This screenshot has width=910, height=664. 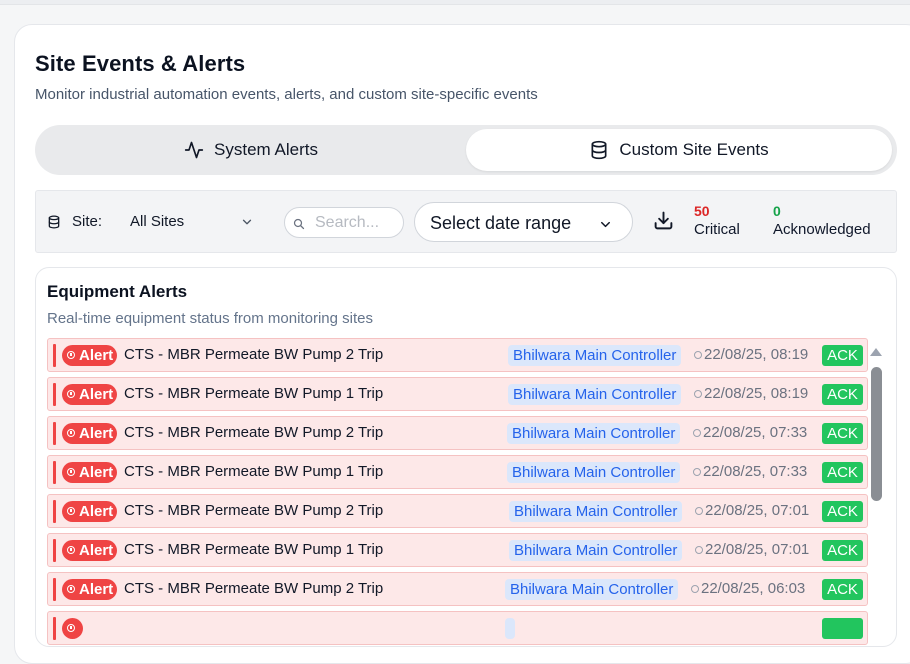 I want to click on scroll-up-arrow, so click(x=876, y=352).